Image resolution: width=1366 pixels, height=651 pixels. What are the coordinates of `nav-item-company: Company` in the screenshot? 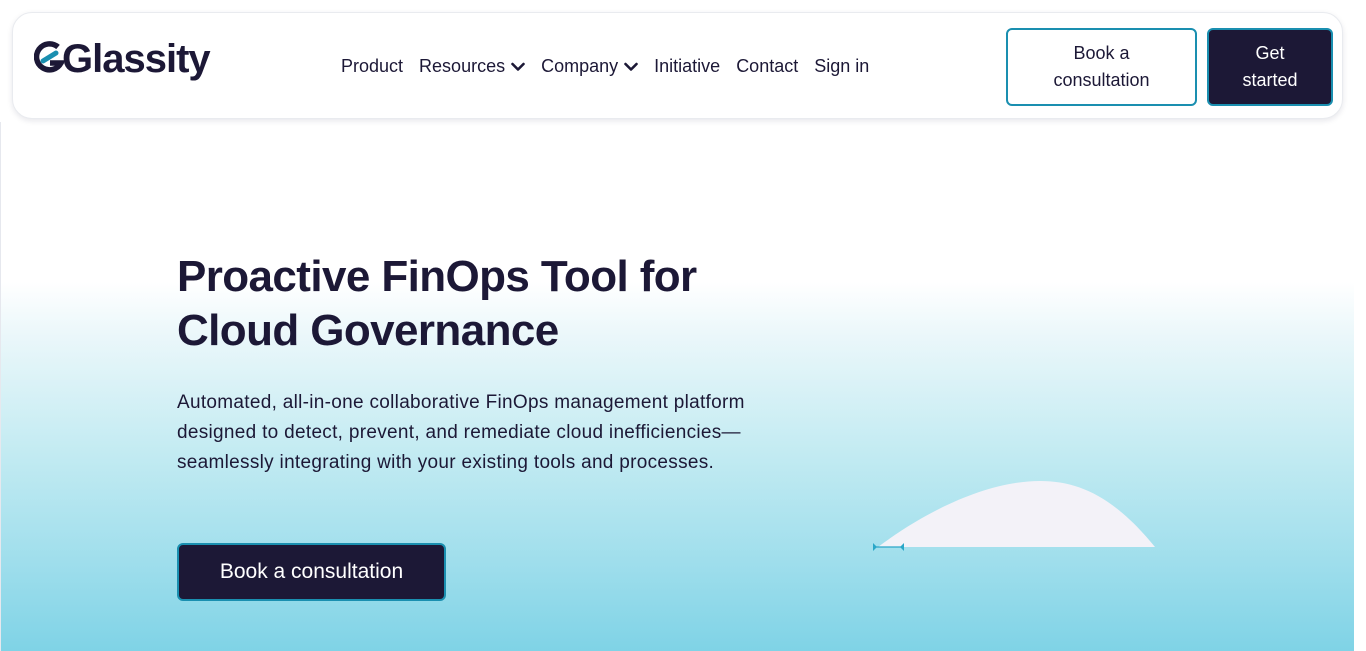 It's located at (589, 66).